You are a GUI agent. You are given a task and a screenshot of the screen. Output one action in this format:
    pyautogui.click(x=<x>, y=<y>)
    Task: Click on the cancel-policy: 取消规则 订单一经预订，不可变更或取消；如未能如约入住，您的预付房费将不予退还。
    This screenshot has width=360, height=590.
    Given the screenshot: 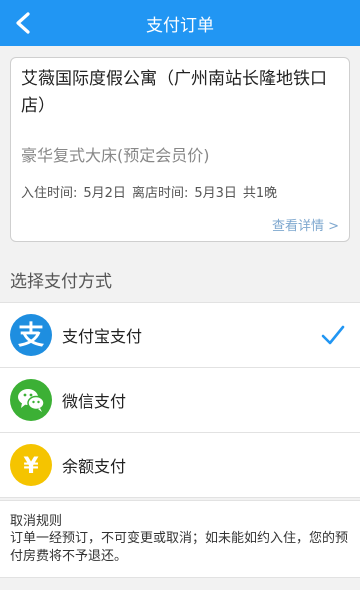 What is the action you would take?
    pyautogui.click(x=180, y=539)
    